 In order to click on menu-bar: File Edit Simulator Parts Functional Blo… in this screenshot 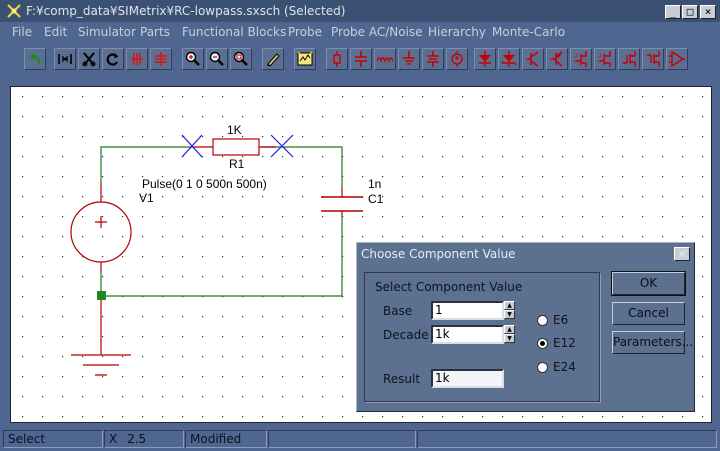, I will do `click(360, 32)`.